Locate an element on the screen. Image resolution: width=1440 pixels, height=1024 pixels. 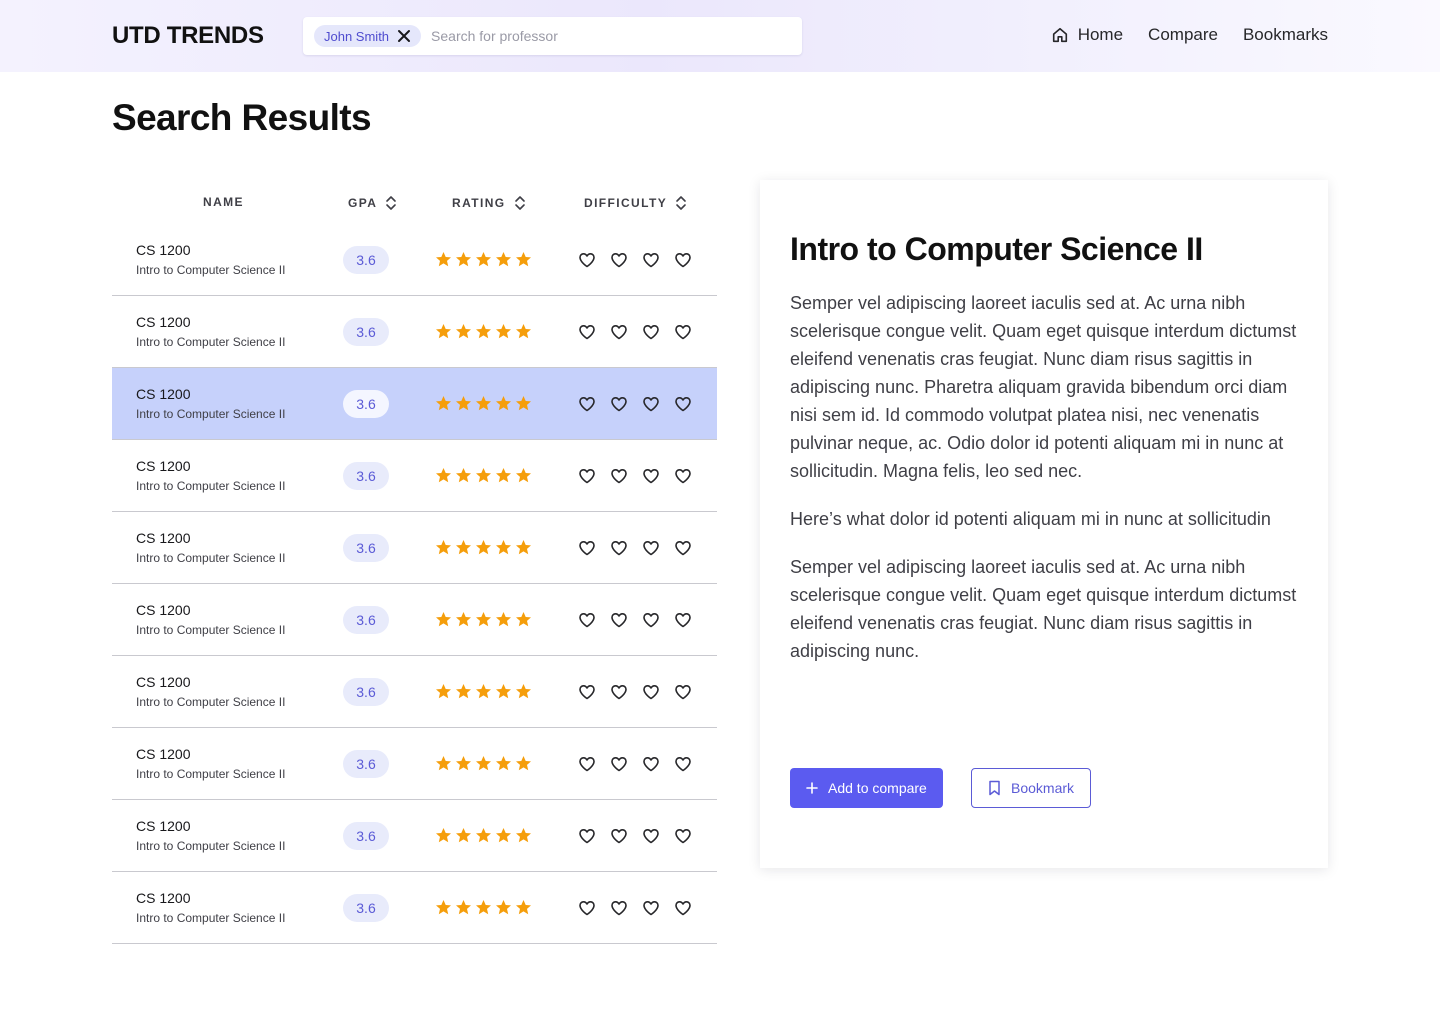
add-to-compare-button: Add to compare is located at coordinates (866, 788).